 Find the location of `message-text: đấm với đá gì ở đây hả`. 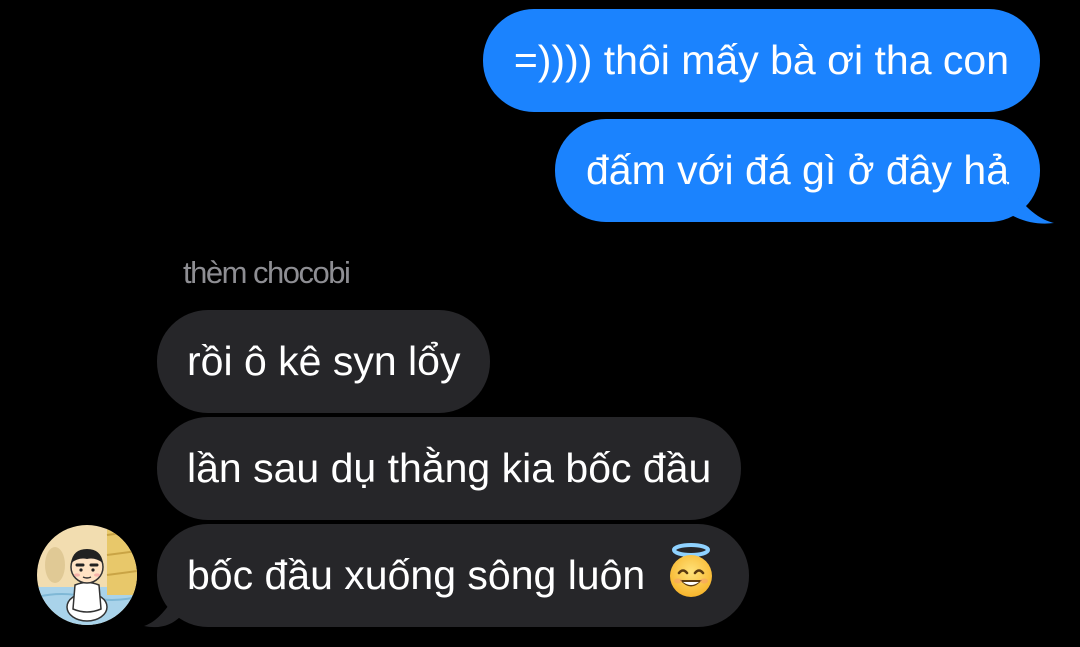

message-text: đấm với đá gì ở đây hả is located at coordinates (797, 170).